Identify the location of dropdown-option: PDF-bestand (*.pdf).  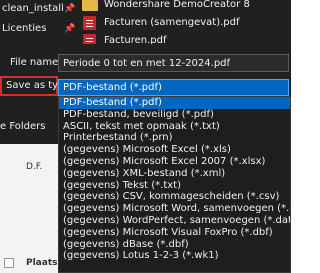
(174, 103).